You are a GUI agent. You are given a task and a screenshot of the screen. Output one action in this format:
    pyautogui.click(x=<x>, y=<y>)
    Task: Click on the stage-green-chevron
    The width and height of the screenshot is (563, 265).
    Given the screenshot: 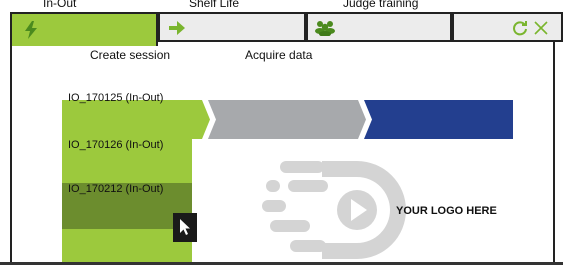 What is the action you would take?
    pyautogui.click(x=200, y=119)
    